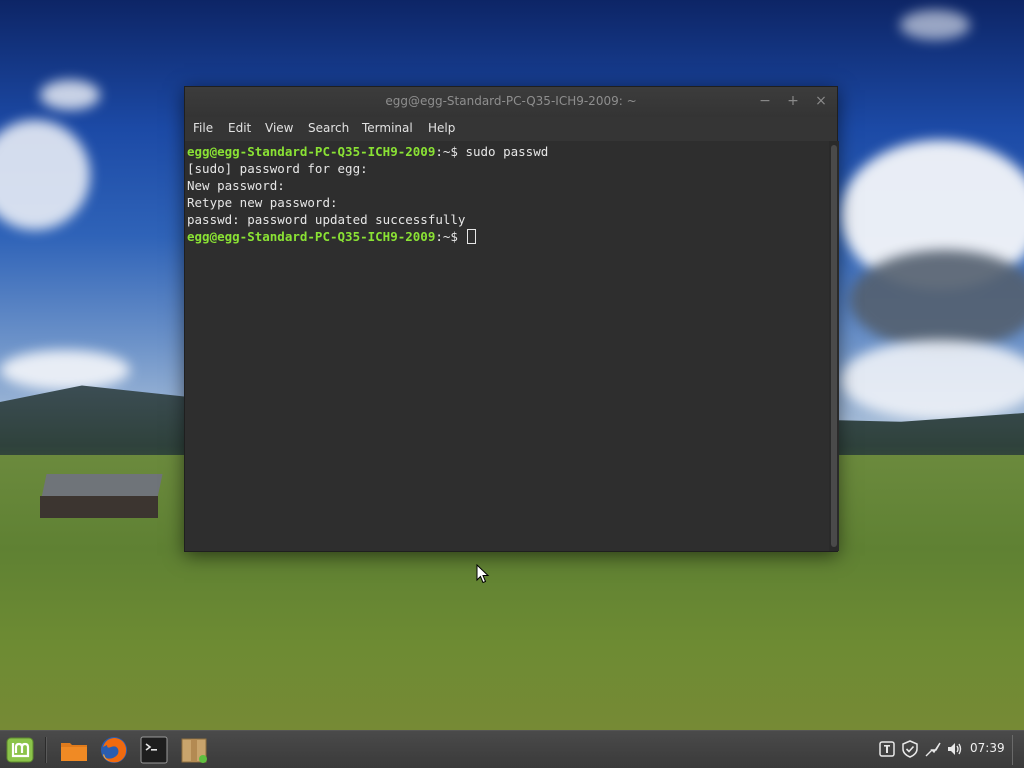 The height and width of the screenshot is (768, 1024). I want to click on menu-search: Search, so click(328, 128).